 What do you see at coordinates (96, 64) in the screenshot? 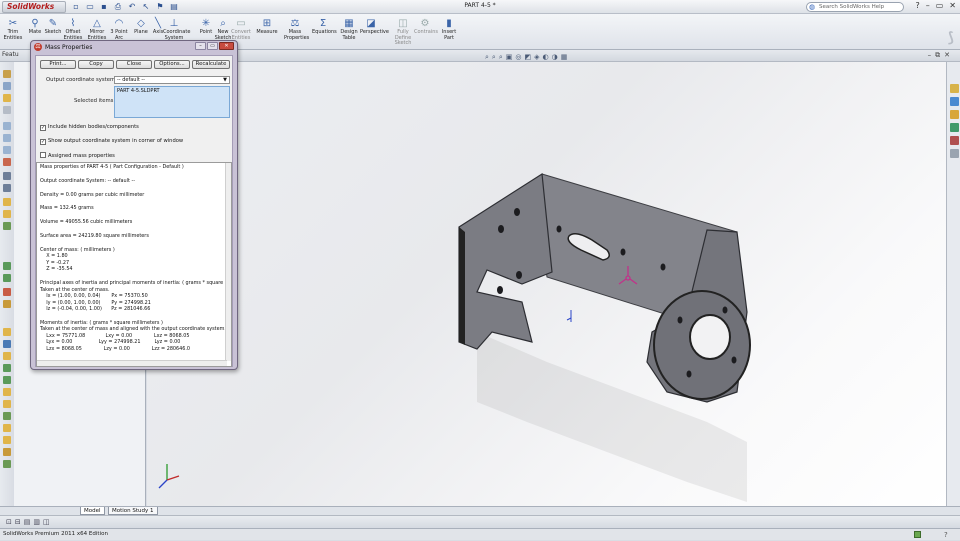
I see `copy-button: Copy` at bounding box center [96, 64].